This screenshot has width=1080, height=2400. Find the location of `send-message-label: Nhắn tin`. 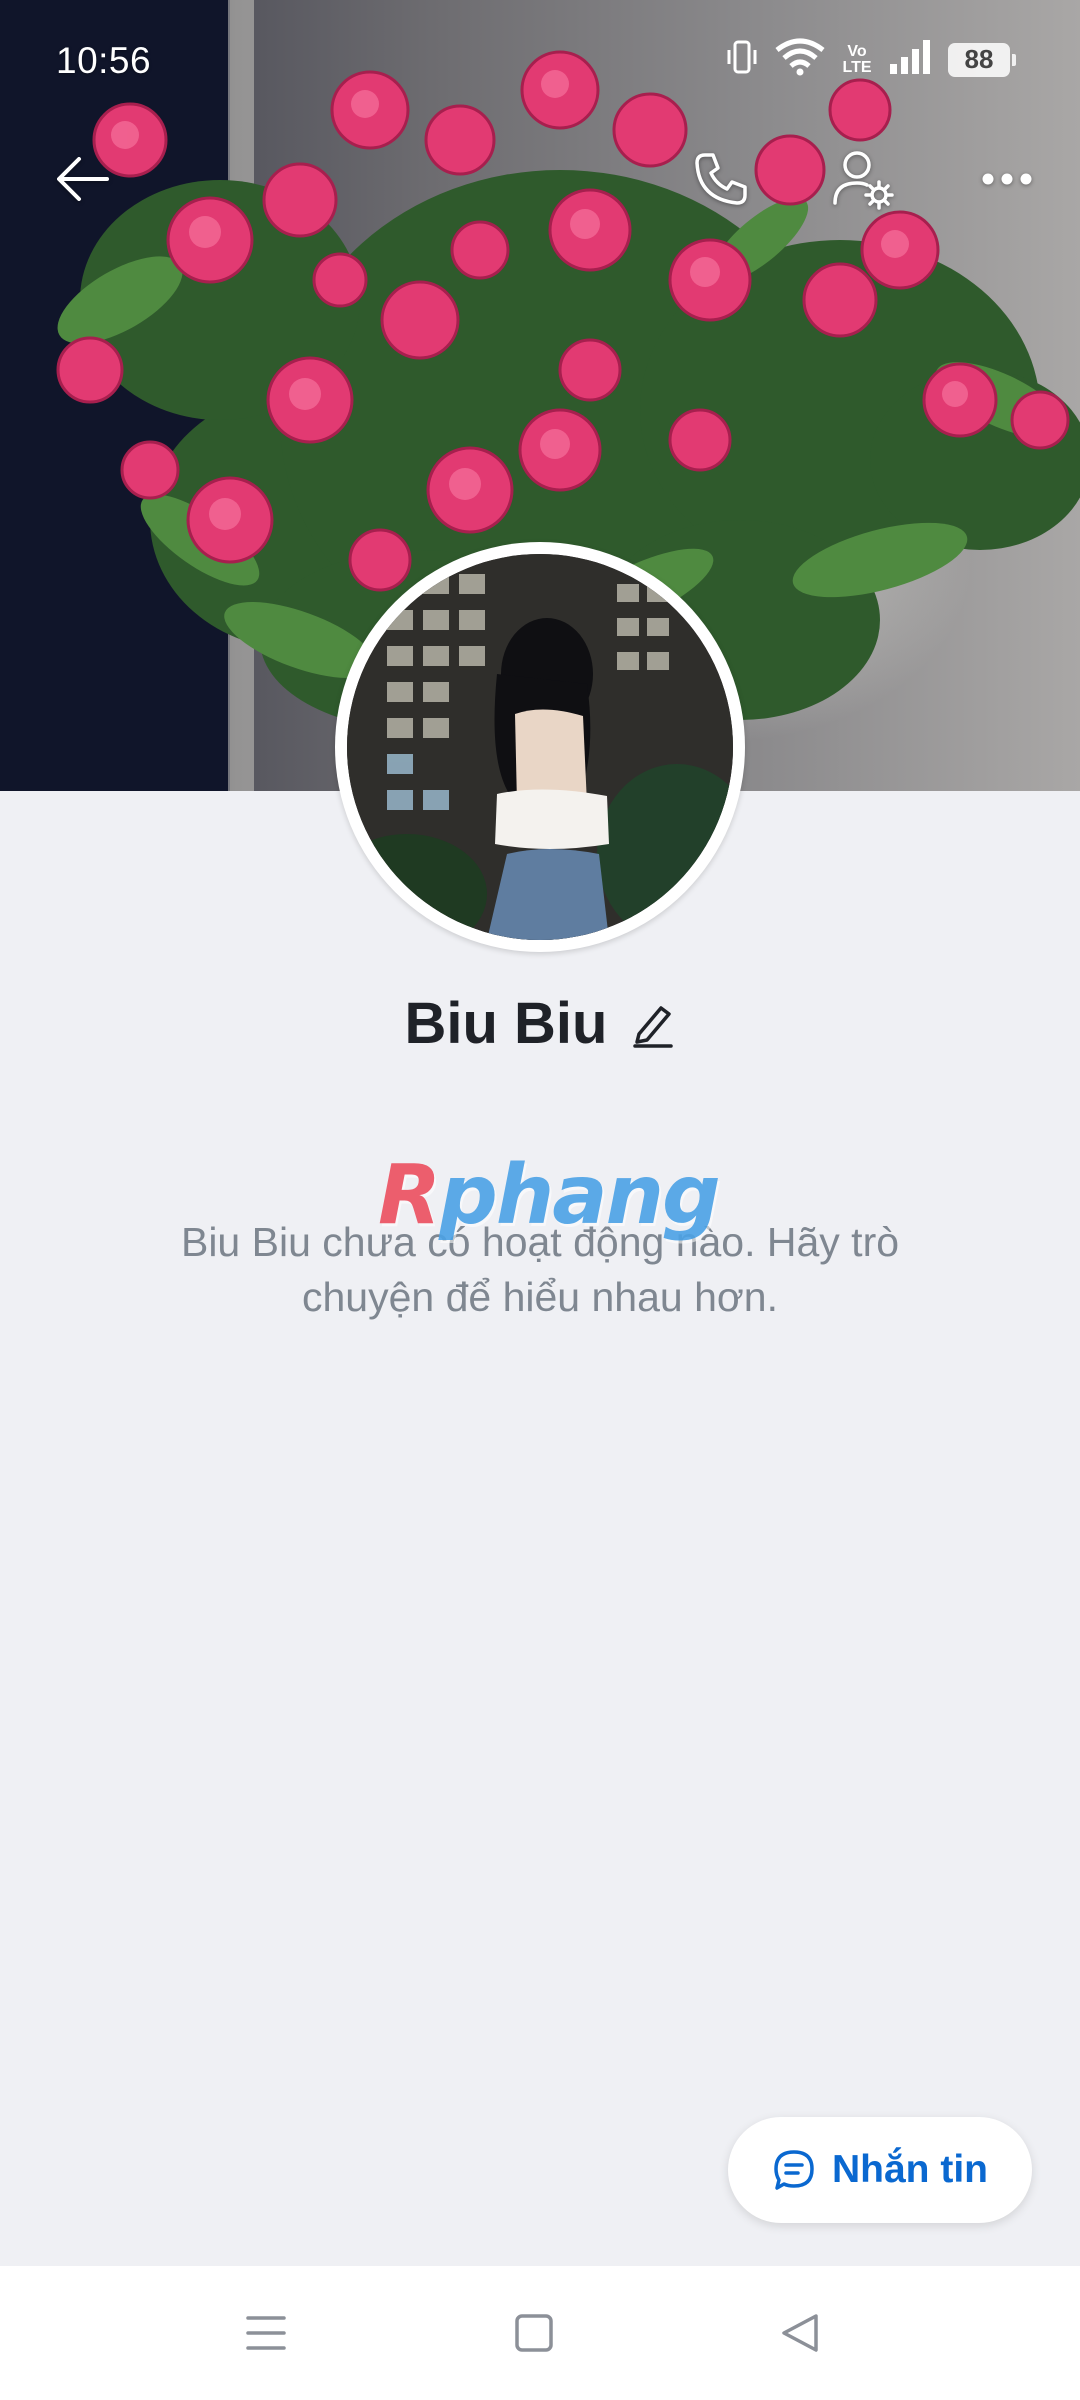

send-message-label: Nhắn tin is located at coordinates (910, 2169).